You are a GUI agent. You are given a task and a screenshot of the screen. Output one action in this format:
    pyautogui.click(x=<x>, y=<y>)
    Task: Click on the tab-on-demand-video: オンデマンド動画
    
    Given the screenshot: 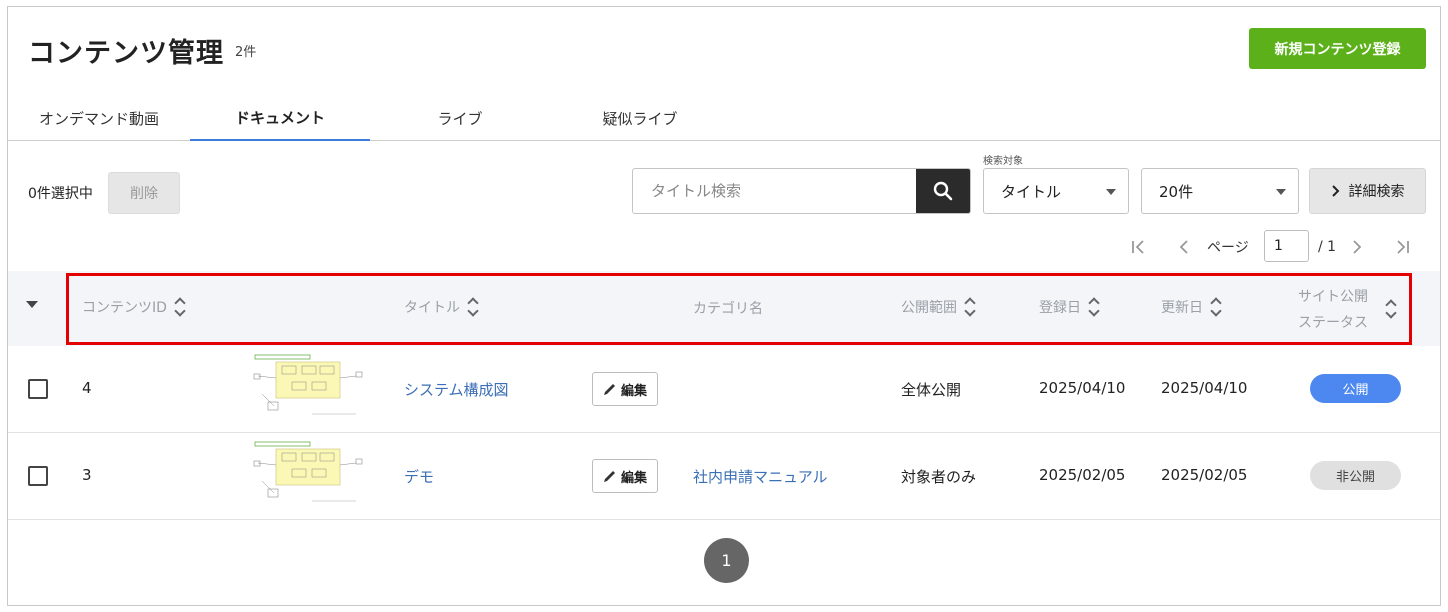 What is the action you would take?
    pyautogui.click(x=99, y=118)
    